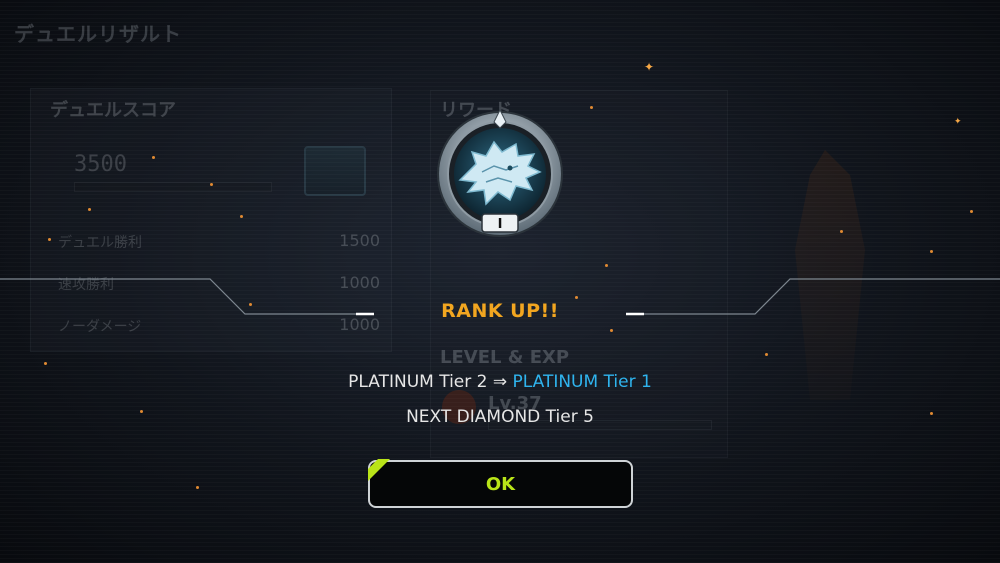 The image size is (1000, 563). I want to click on tier-to-text: PLATINUM Tier 1, so click(582, 382).